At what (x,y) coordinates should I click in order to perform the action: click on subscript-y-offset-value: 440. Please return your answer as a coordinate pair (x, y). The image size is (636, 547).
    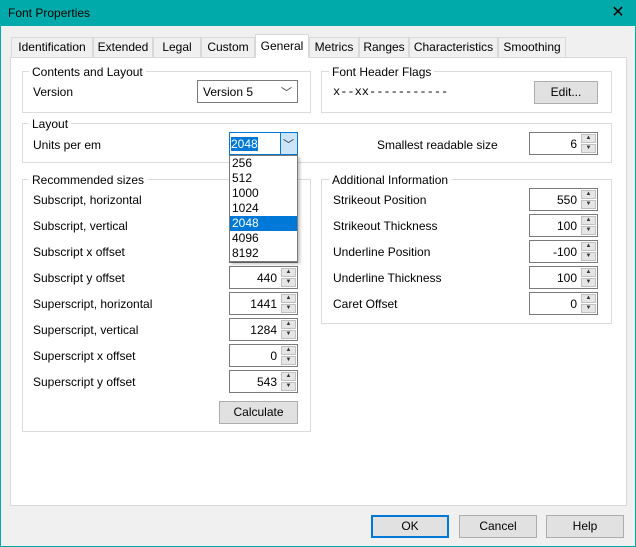
    Looking at the image, I should click on (266, 278).